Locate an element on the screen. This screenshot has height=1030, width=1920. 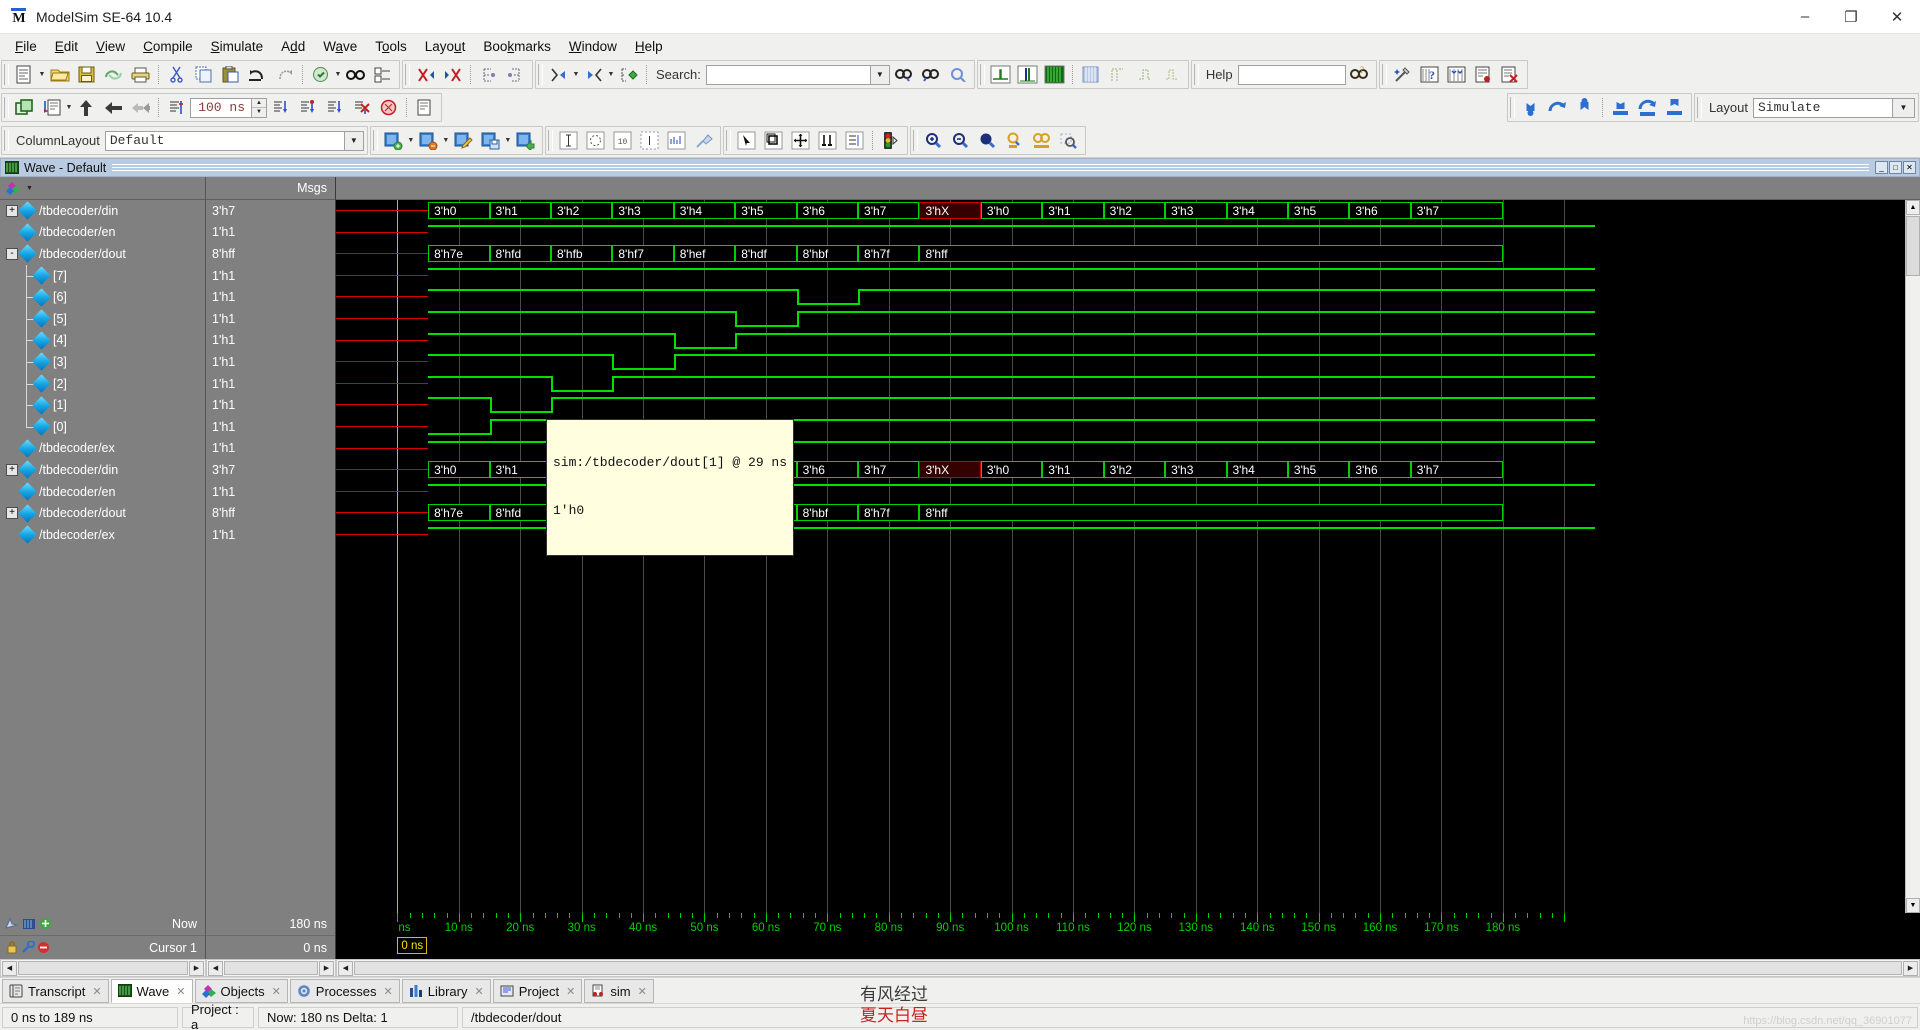
values-scroll-thumb is located at coordinates (271, 968).